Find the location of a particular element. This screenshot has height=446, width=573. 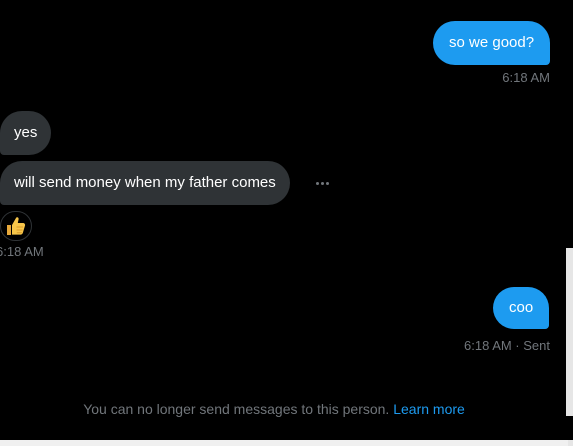

reaction-badge is located at coordinates (16, 226).